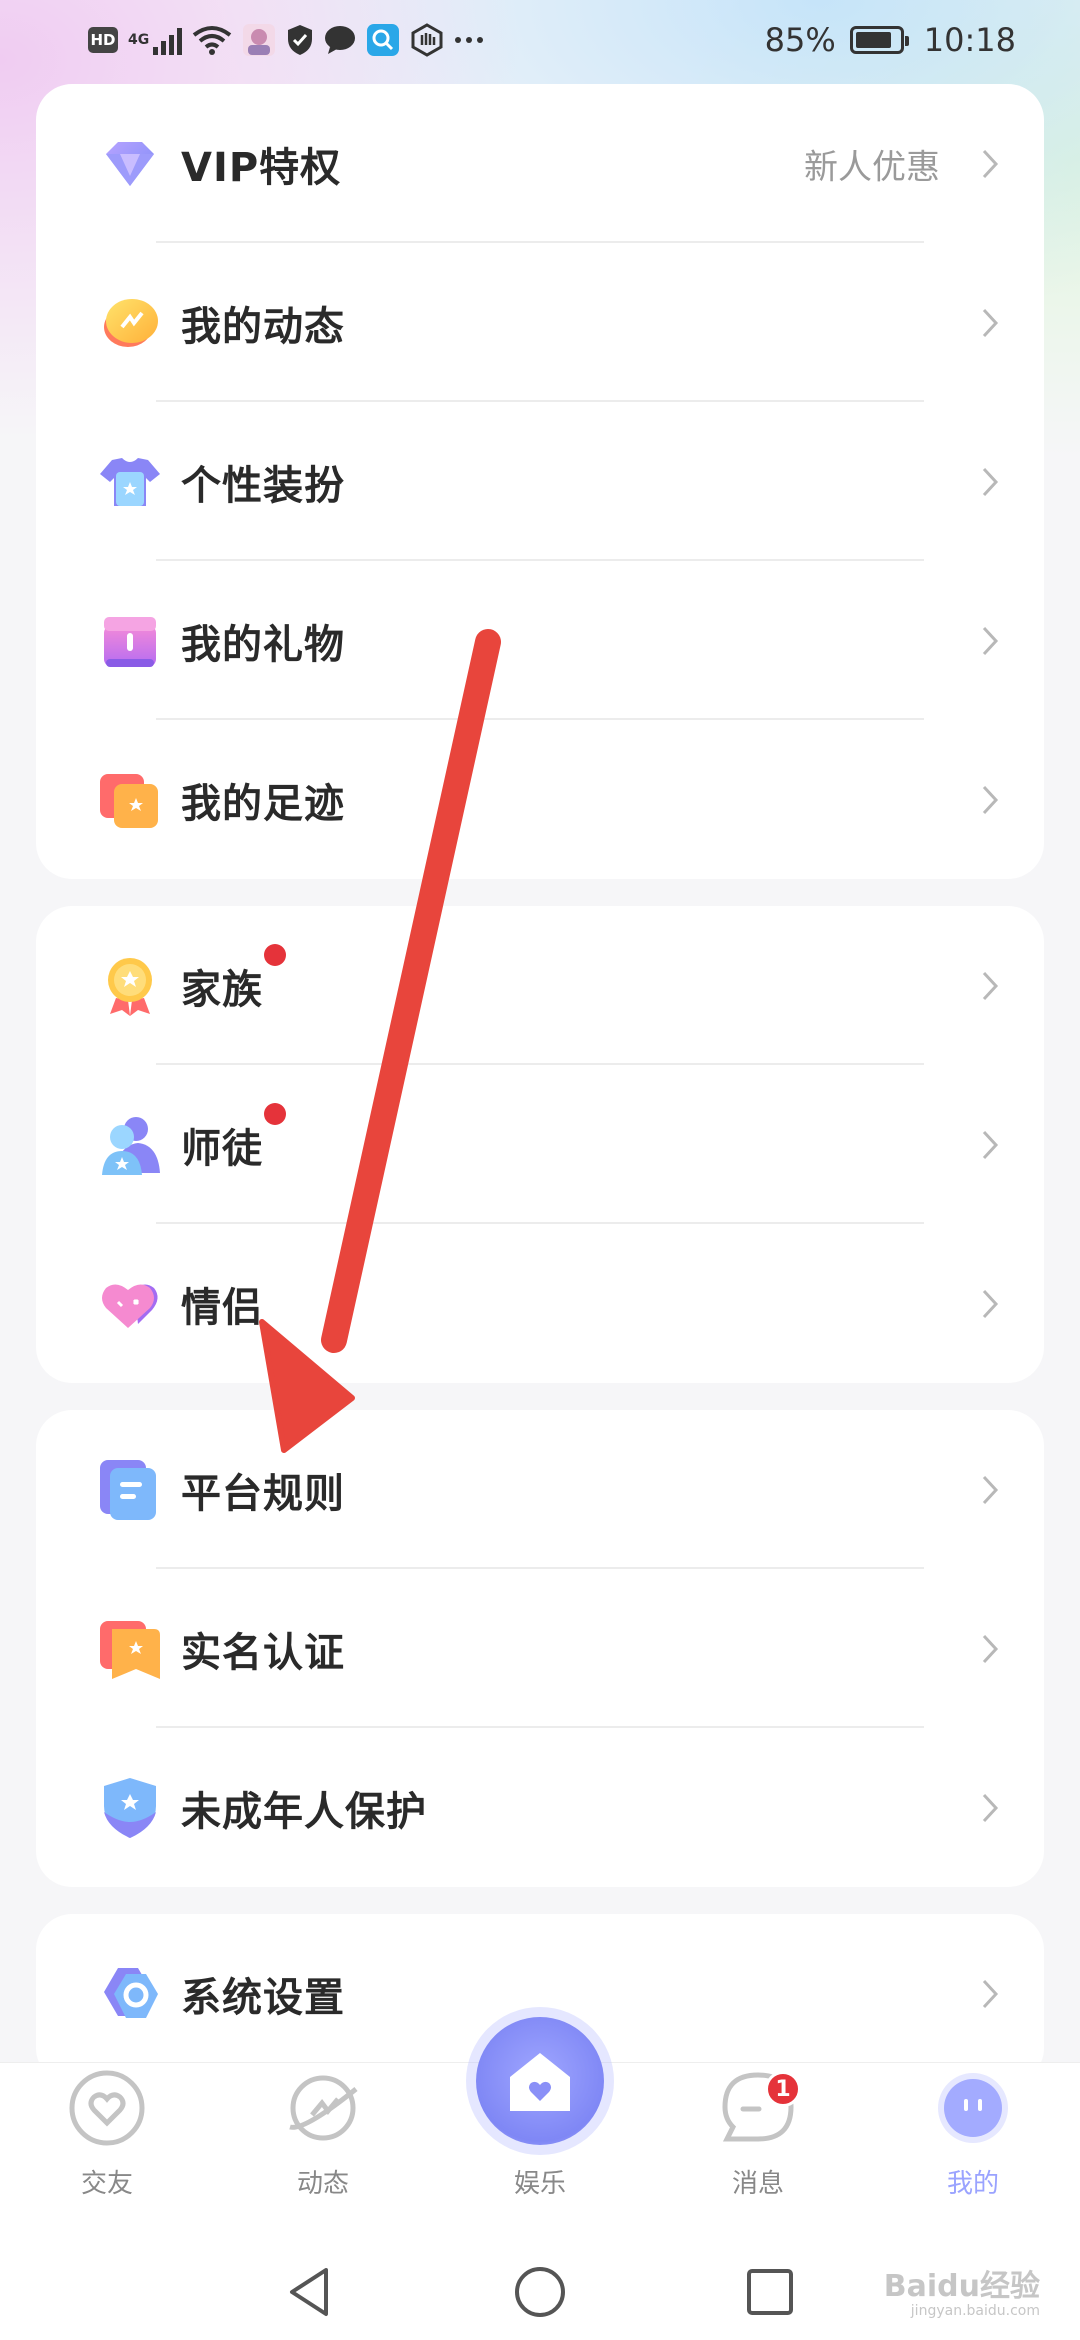 The width and height of the screenshot is (1080, 2340). I want to click on menu-item-label: 实名认证, so click(263, 1652).